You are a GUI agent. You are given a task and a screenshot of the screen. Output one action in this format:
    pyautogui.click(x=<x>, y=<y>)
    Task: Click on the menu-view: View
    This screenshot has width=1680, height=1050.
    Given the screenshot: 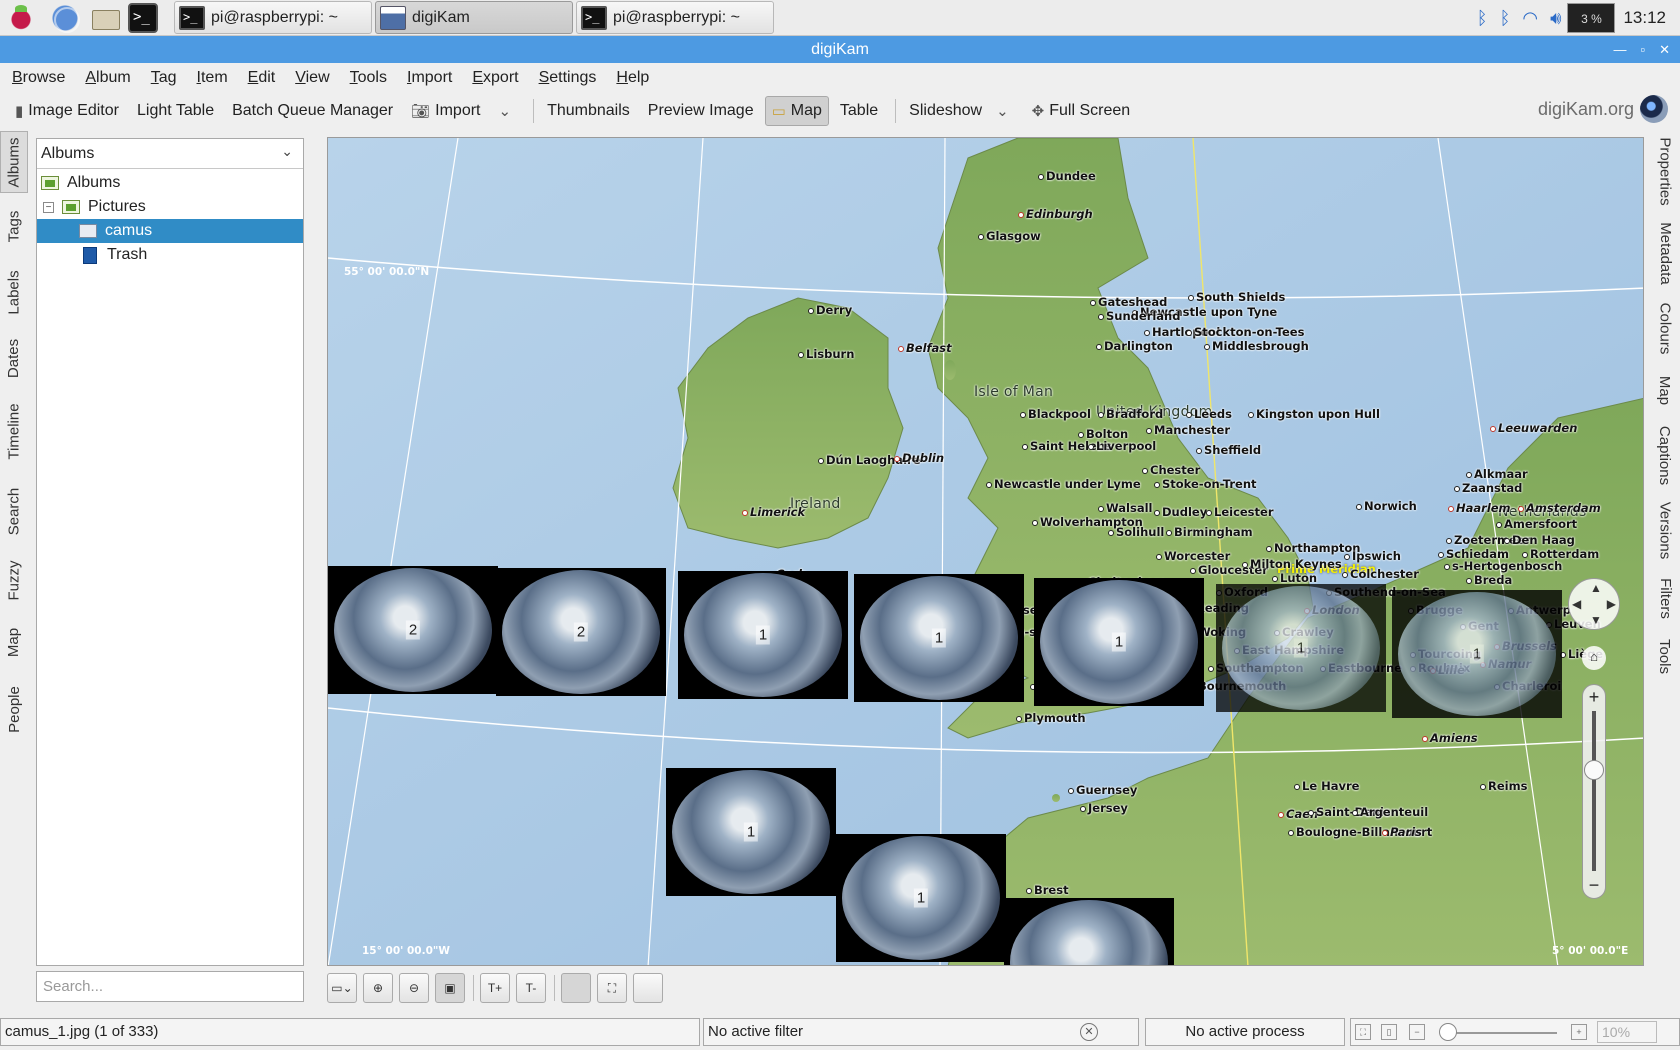 What is the action you would take?
    pyautogui.click(x=312, y=78)
    